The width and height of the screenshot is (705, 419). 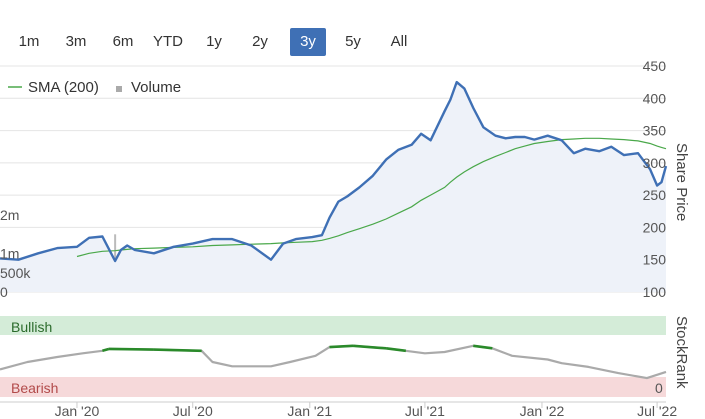 I want to click on legend: SMA (200) Volume, so click(x=94, y=87).